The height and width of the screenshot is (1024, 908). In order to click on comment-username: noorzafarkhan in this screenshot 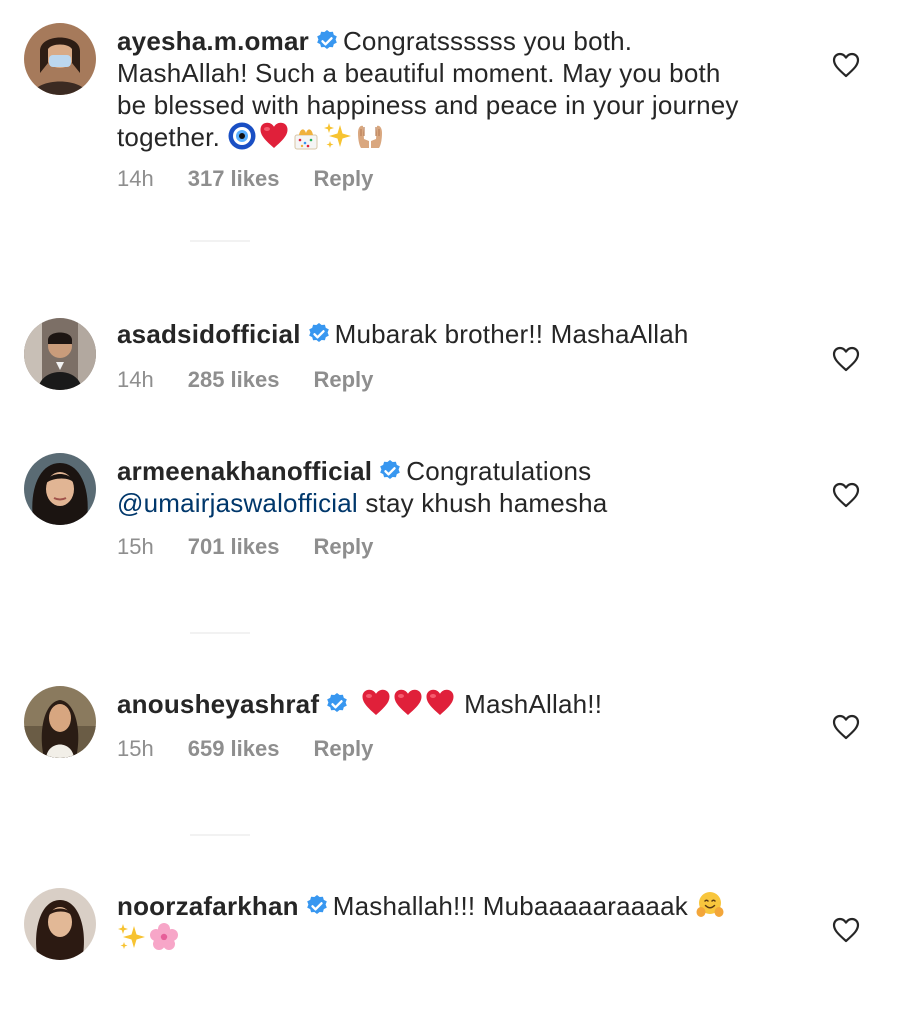, I will do `click(208, 906)`.